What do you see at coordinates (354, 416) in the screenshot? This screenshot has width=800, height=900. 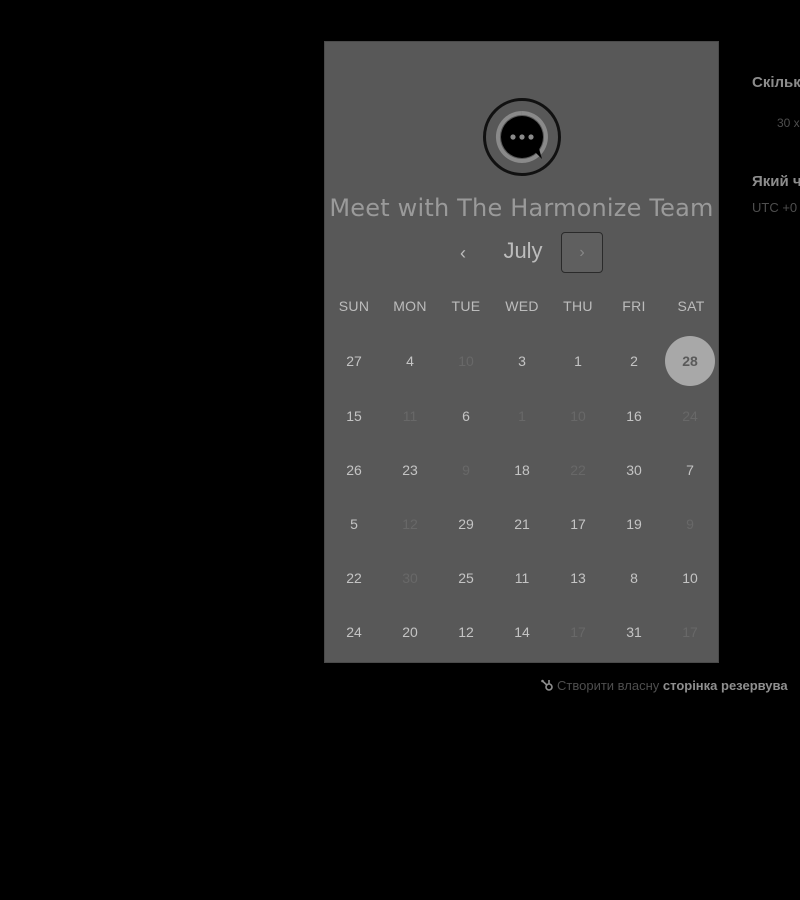 I see `calendar-day: 15` at bounding box center [354, 416].